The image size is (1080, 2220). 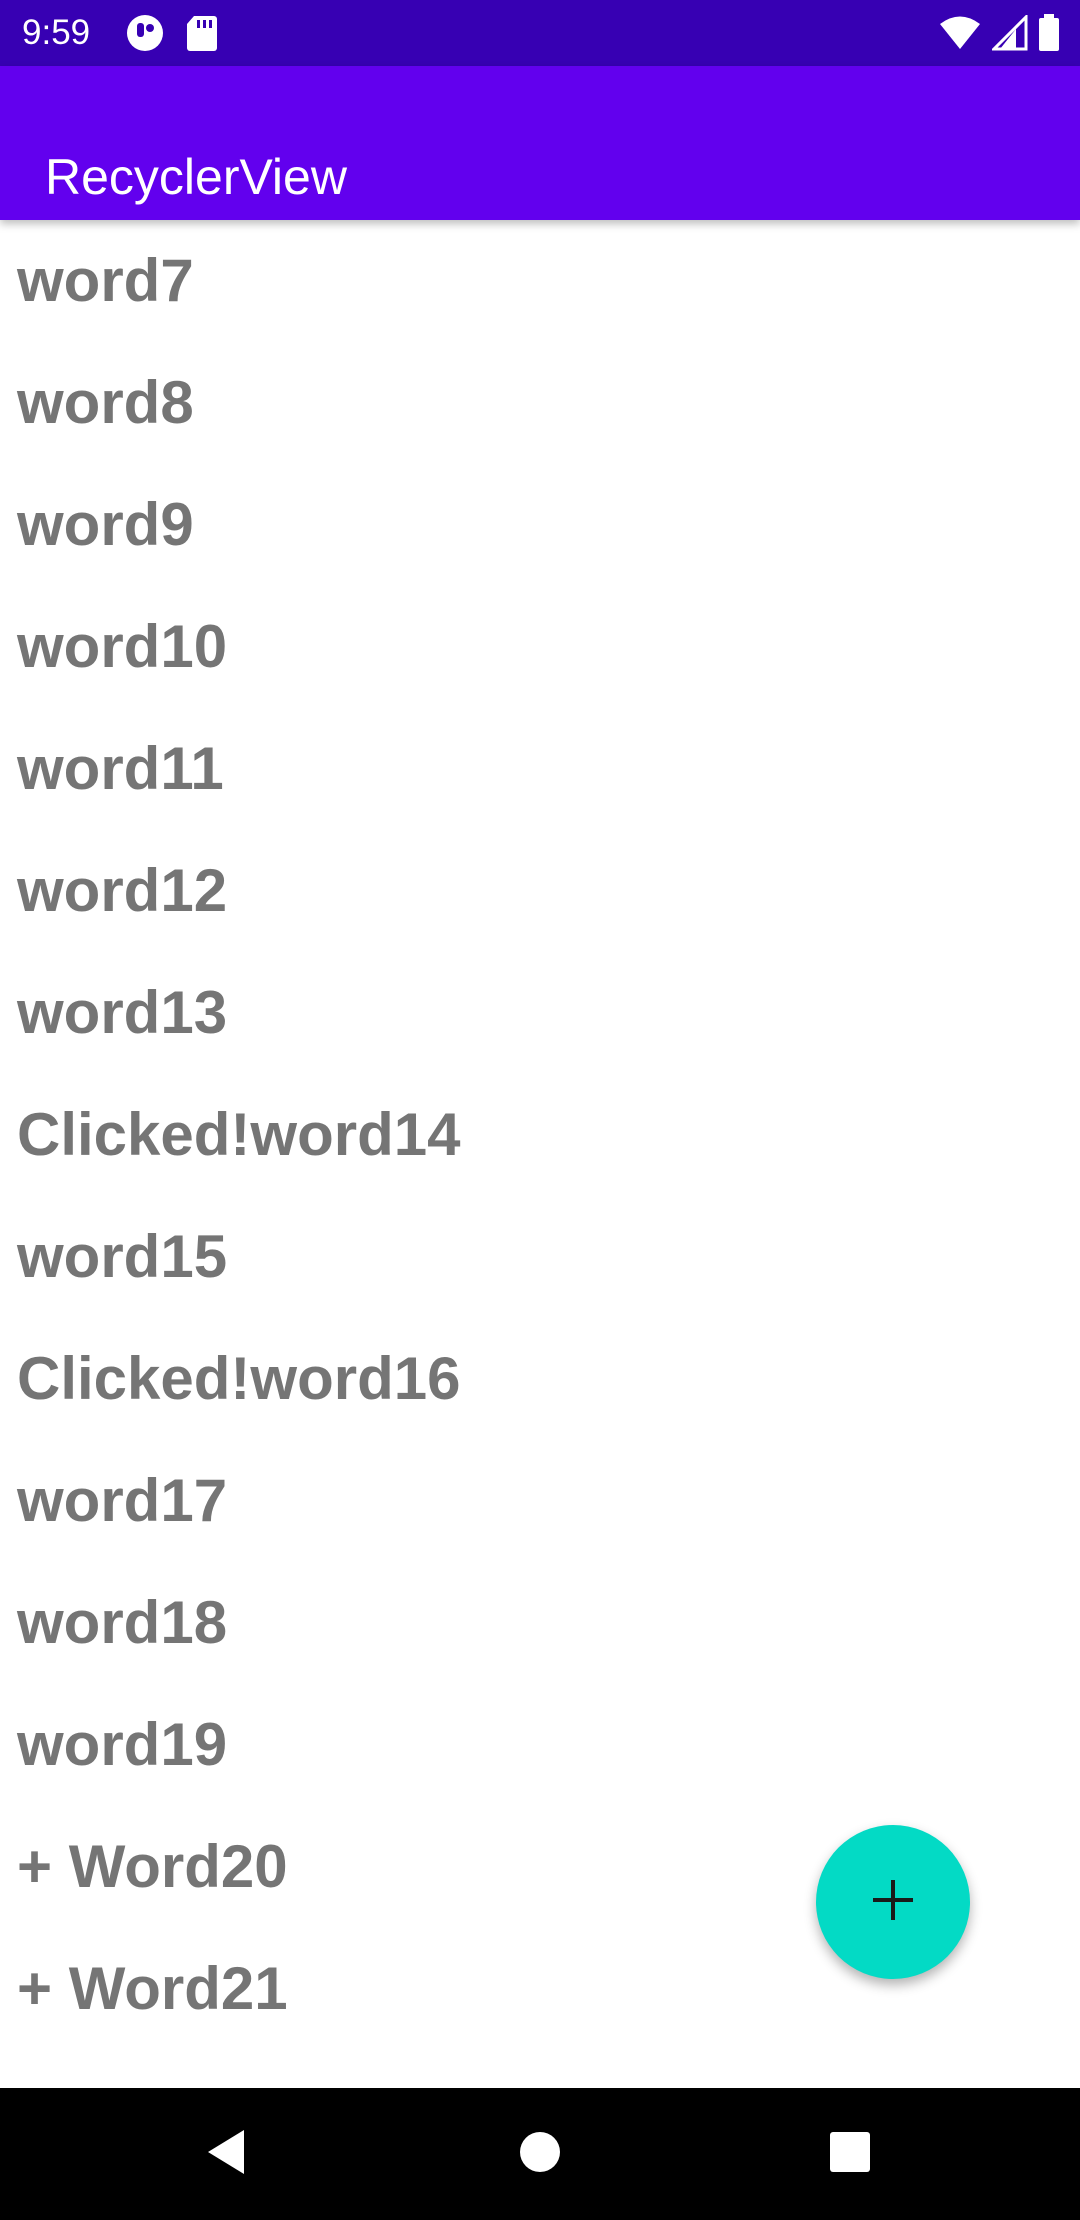 What do you see at coordinates (540, 1623) in the screenshot?
I see `list-item: word18` at bounding box center [540, 1623].